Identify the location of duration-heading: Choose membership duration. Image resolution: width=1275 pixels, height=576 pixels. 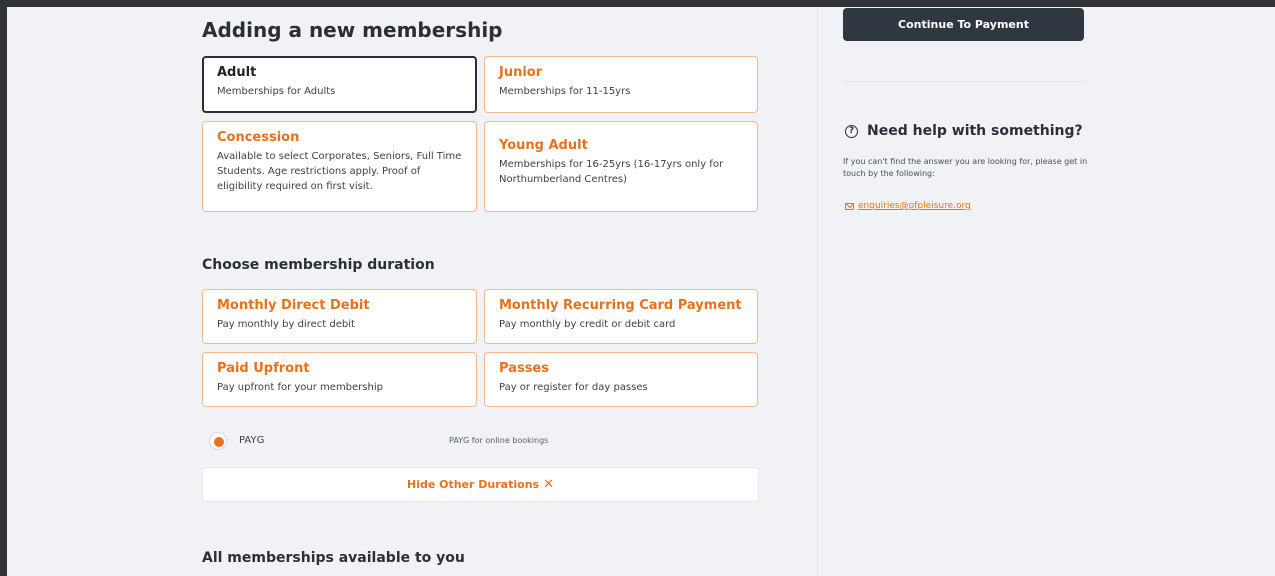
(318, 265).